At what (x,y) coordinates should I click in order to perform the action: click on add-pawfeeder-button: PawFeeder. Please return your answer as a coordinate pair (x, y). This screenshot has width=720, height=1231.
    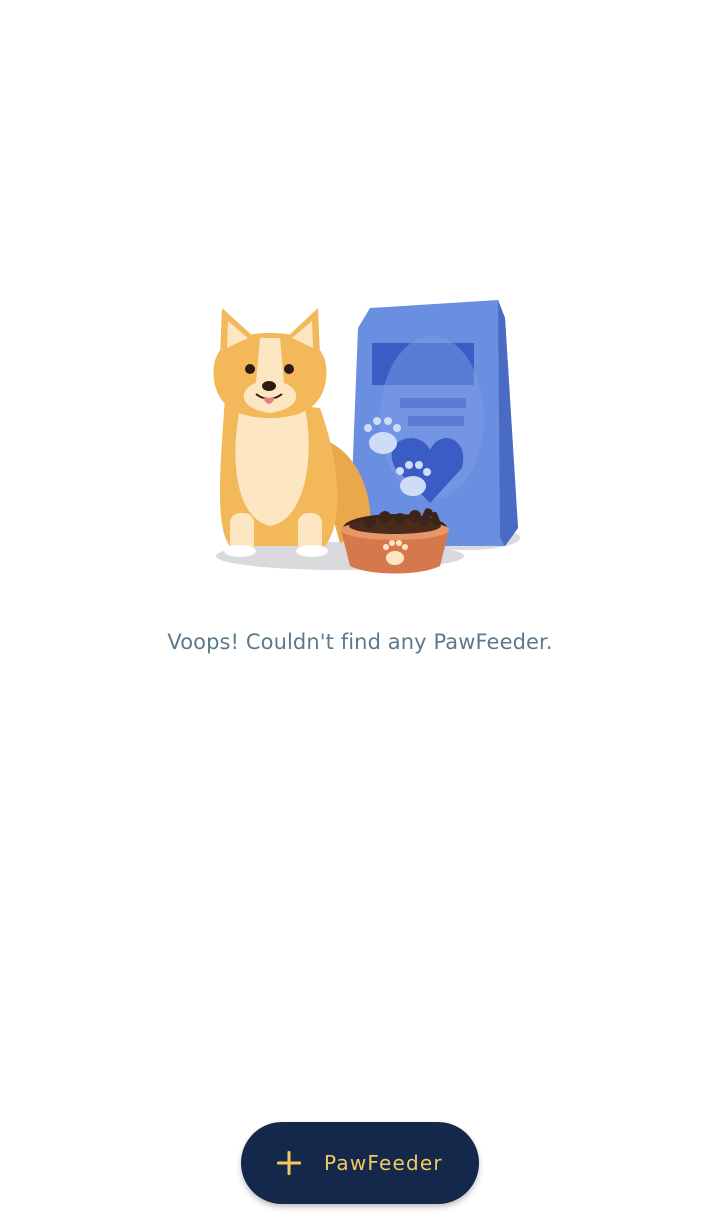
    Looking at the image, I should click on (360, 1163).